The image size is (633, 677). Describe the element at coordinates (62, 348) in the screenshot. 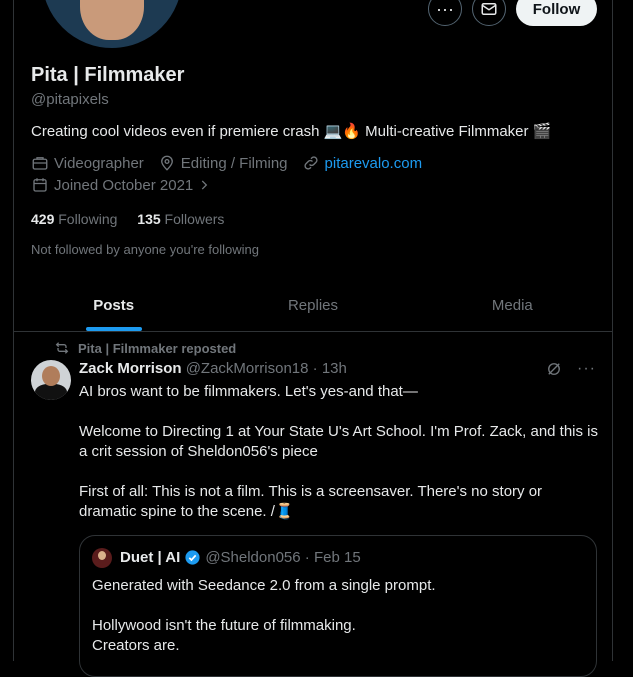

I see `repost-icon` at that location.